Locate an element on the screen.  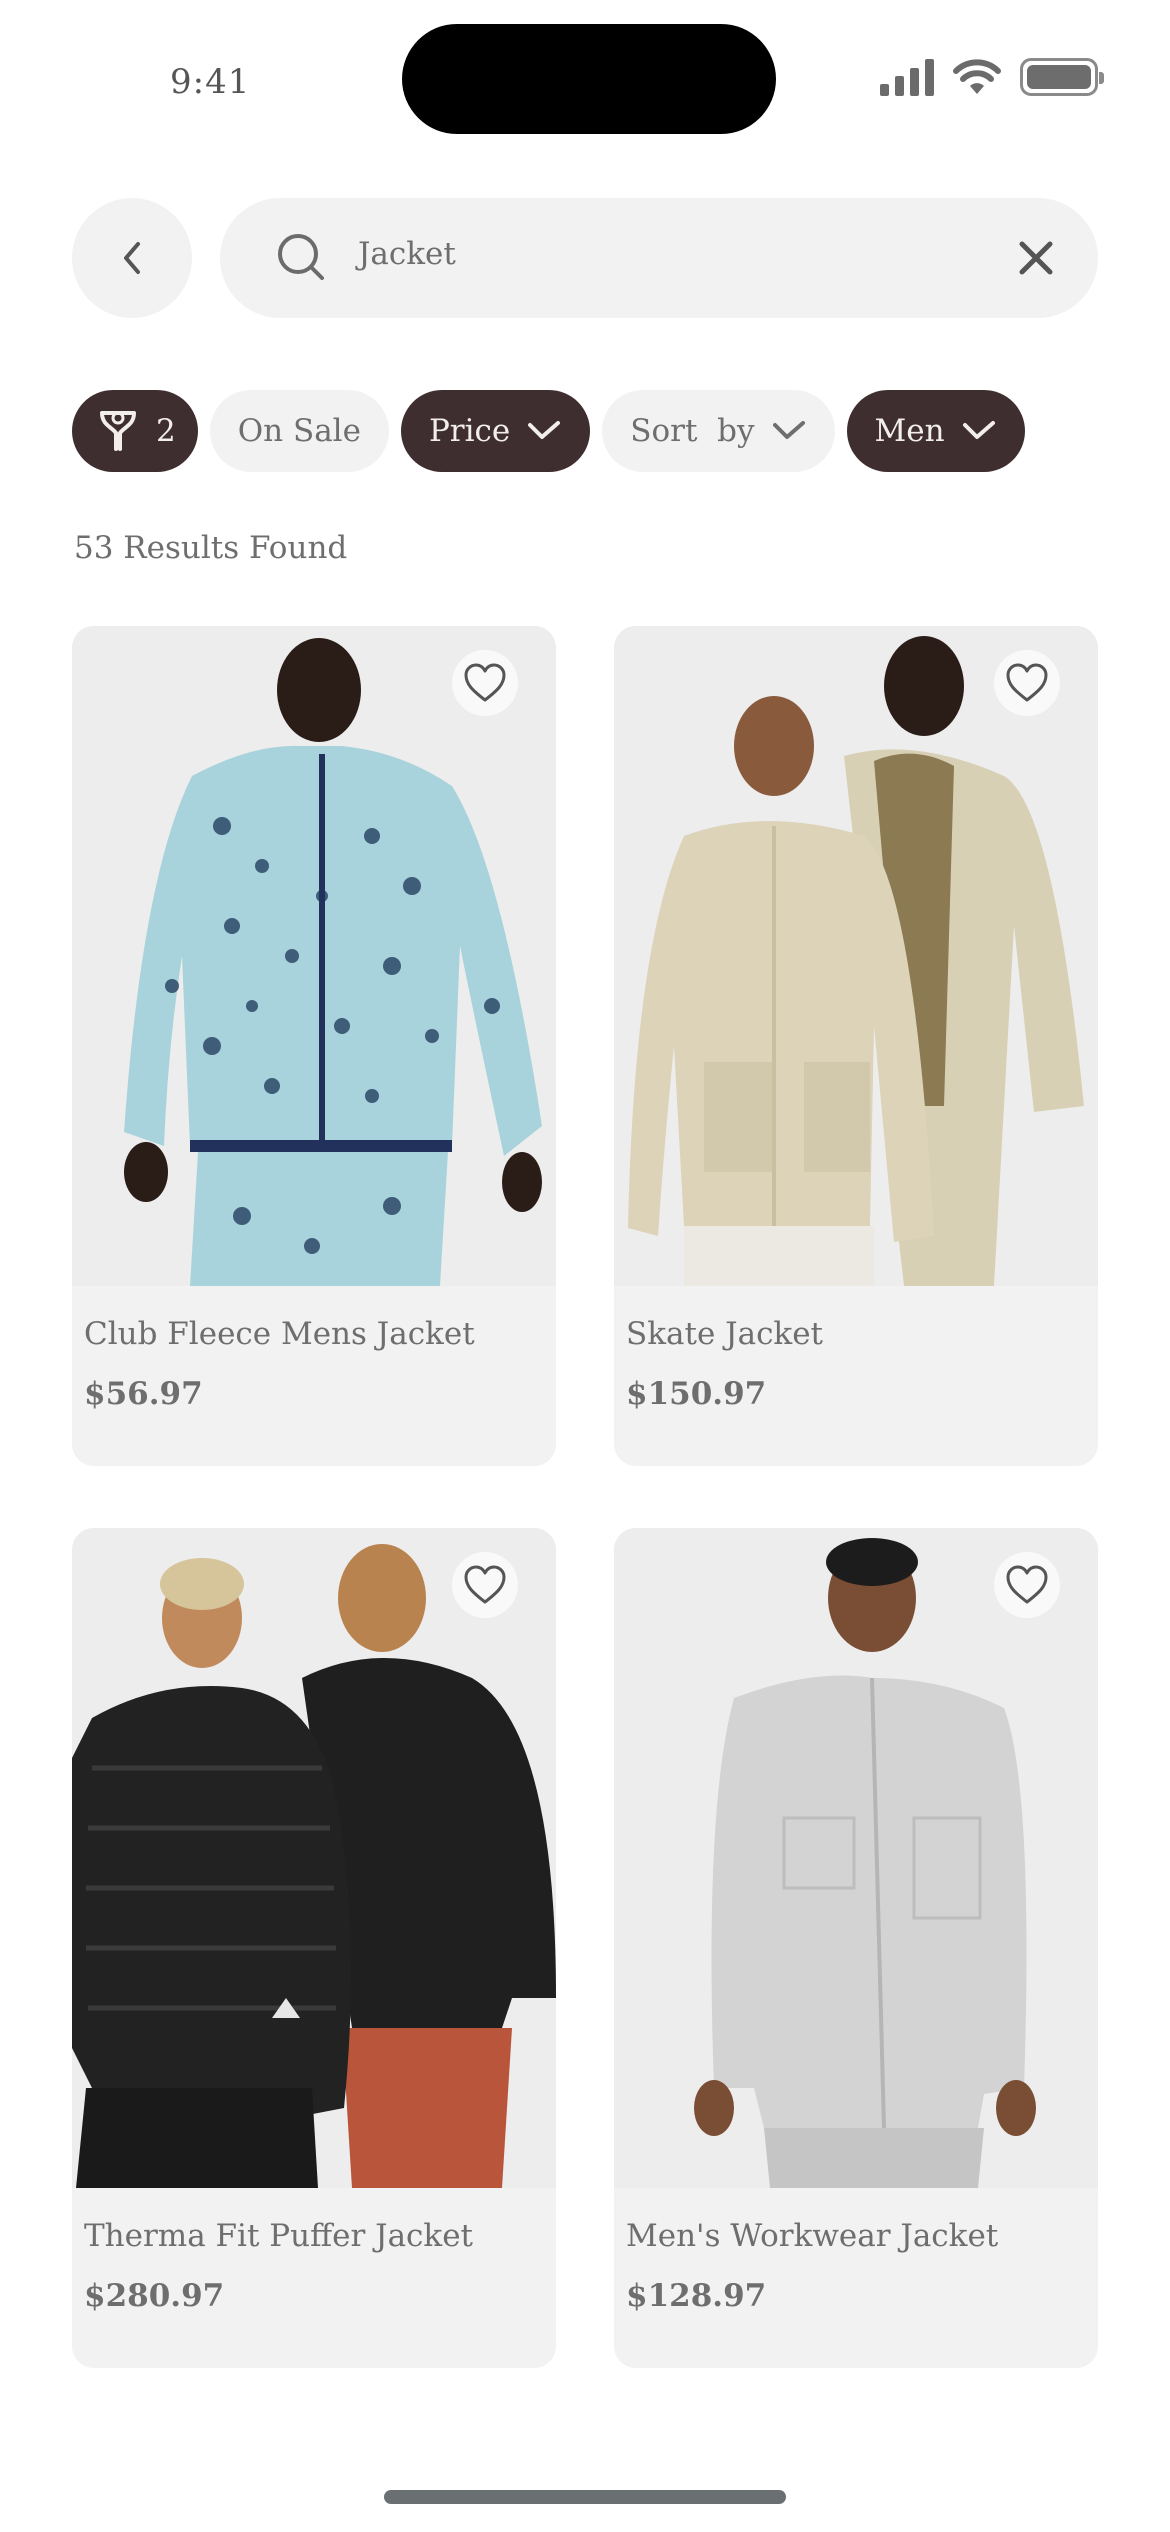
product-info: Skate Jacket $150.97 is located at coordinates (856, 1376).